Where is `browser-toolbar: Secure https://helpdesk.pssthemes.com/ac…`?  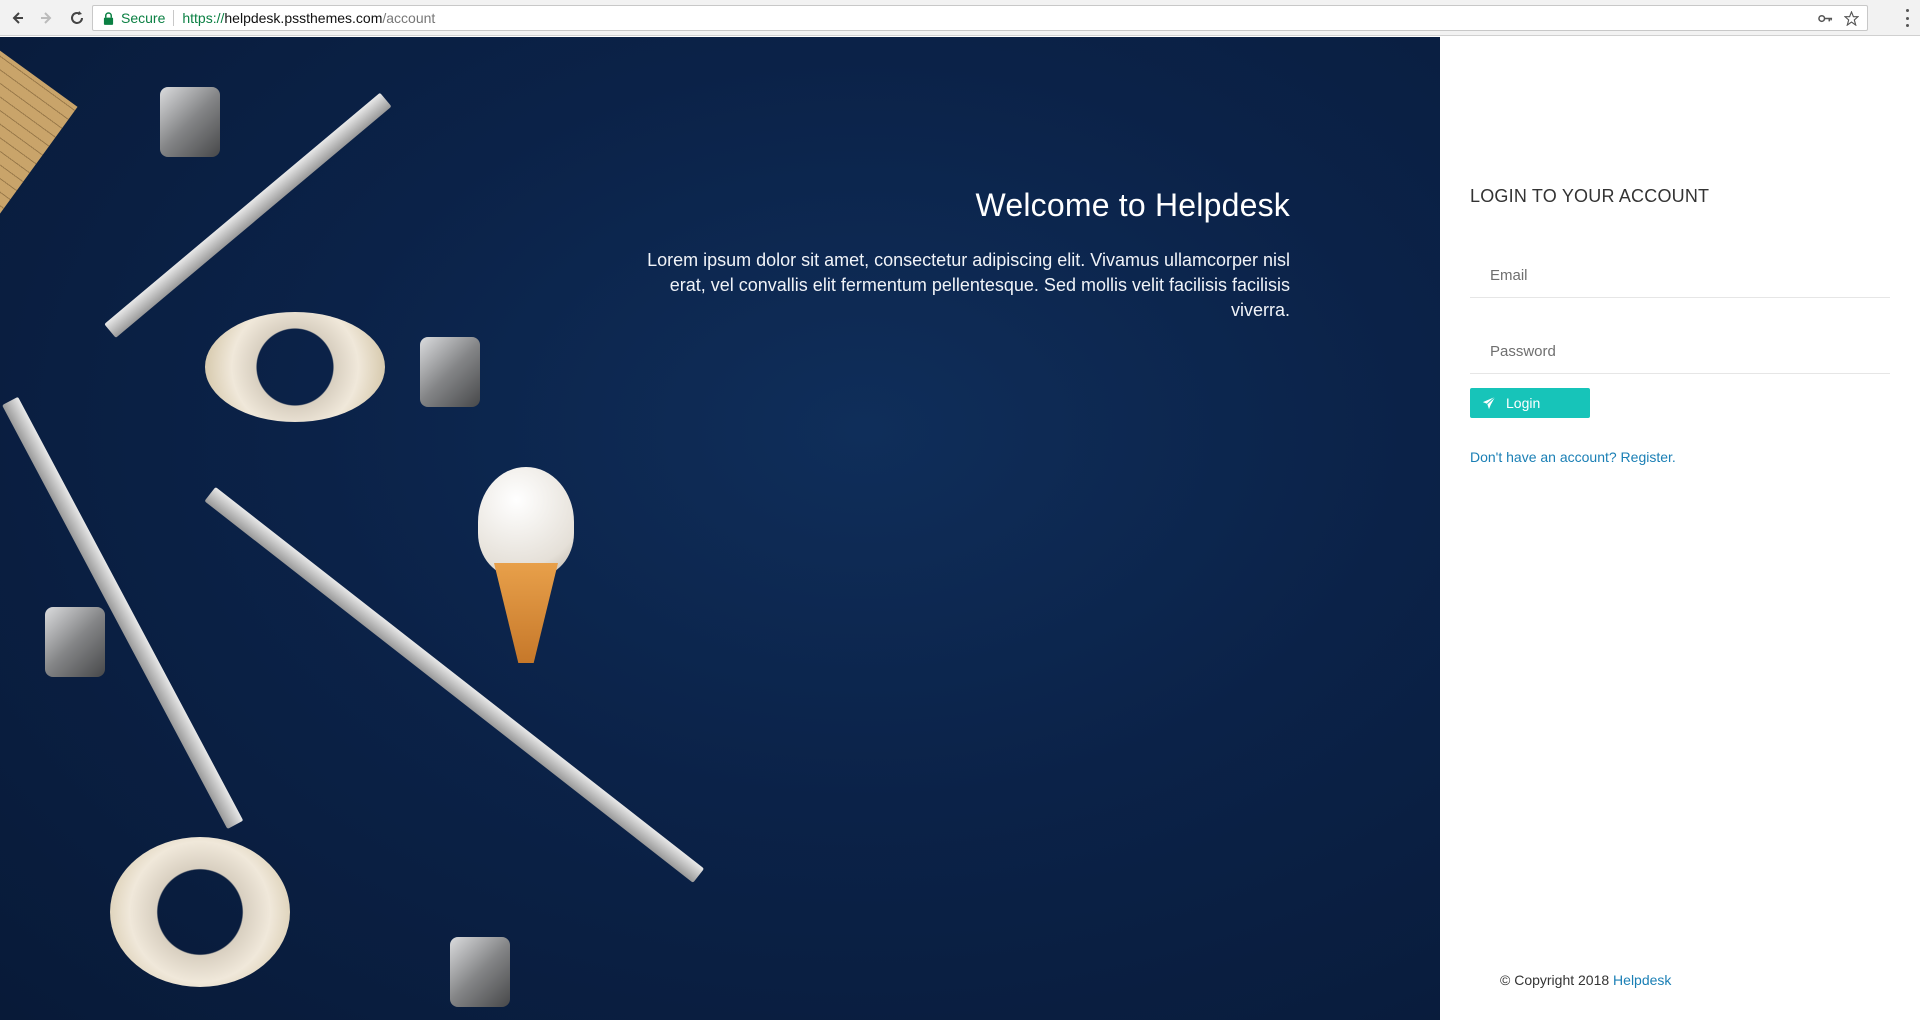 browser-toolbar: Secure https://helpdesk.pssthemes.com/ac… is located at coordinates (960, 18).